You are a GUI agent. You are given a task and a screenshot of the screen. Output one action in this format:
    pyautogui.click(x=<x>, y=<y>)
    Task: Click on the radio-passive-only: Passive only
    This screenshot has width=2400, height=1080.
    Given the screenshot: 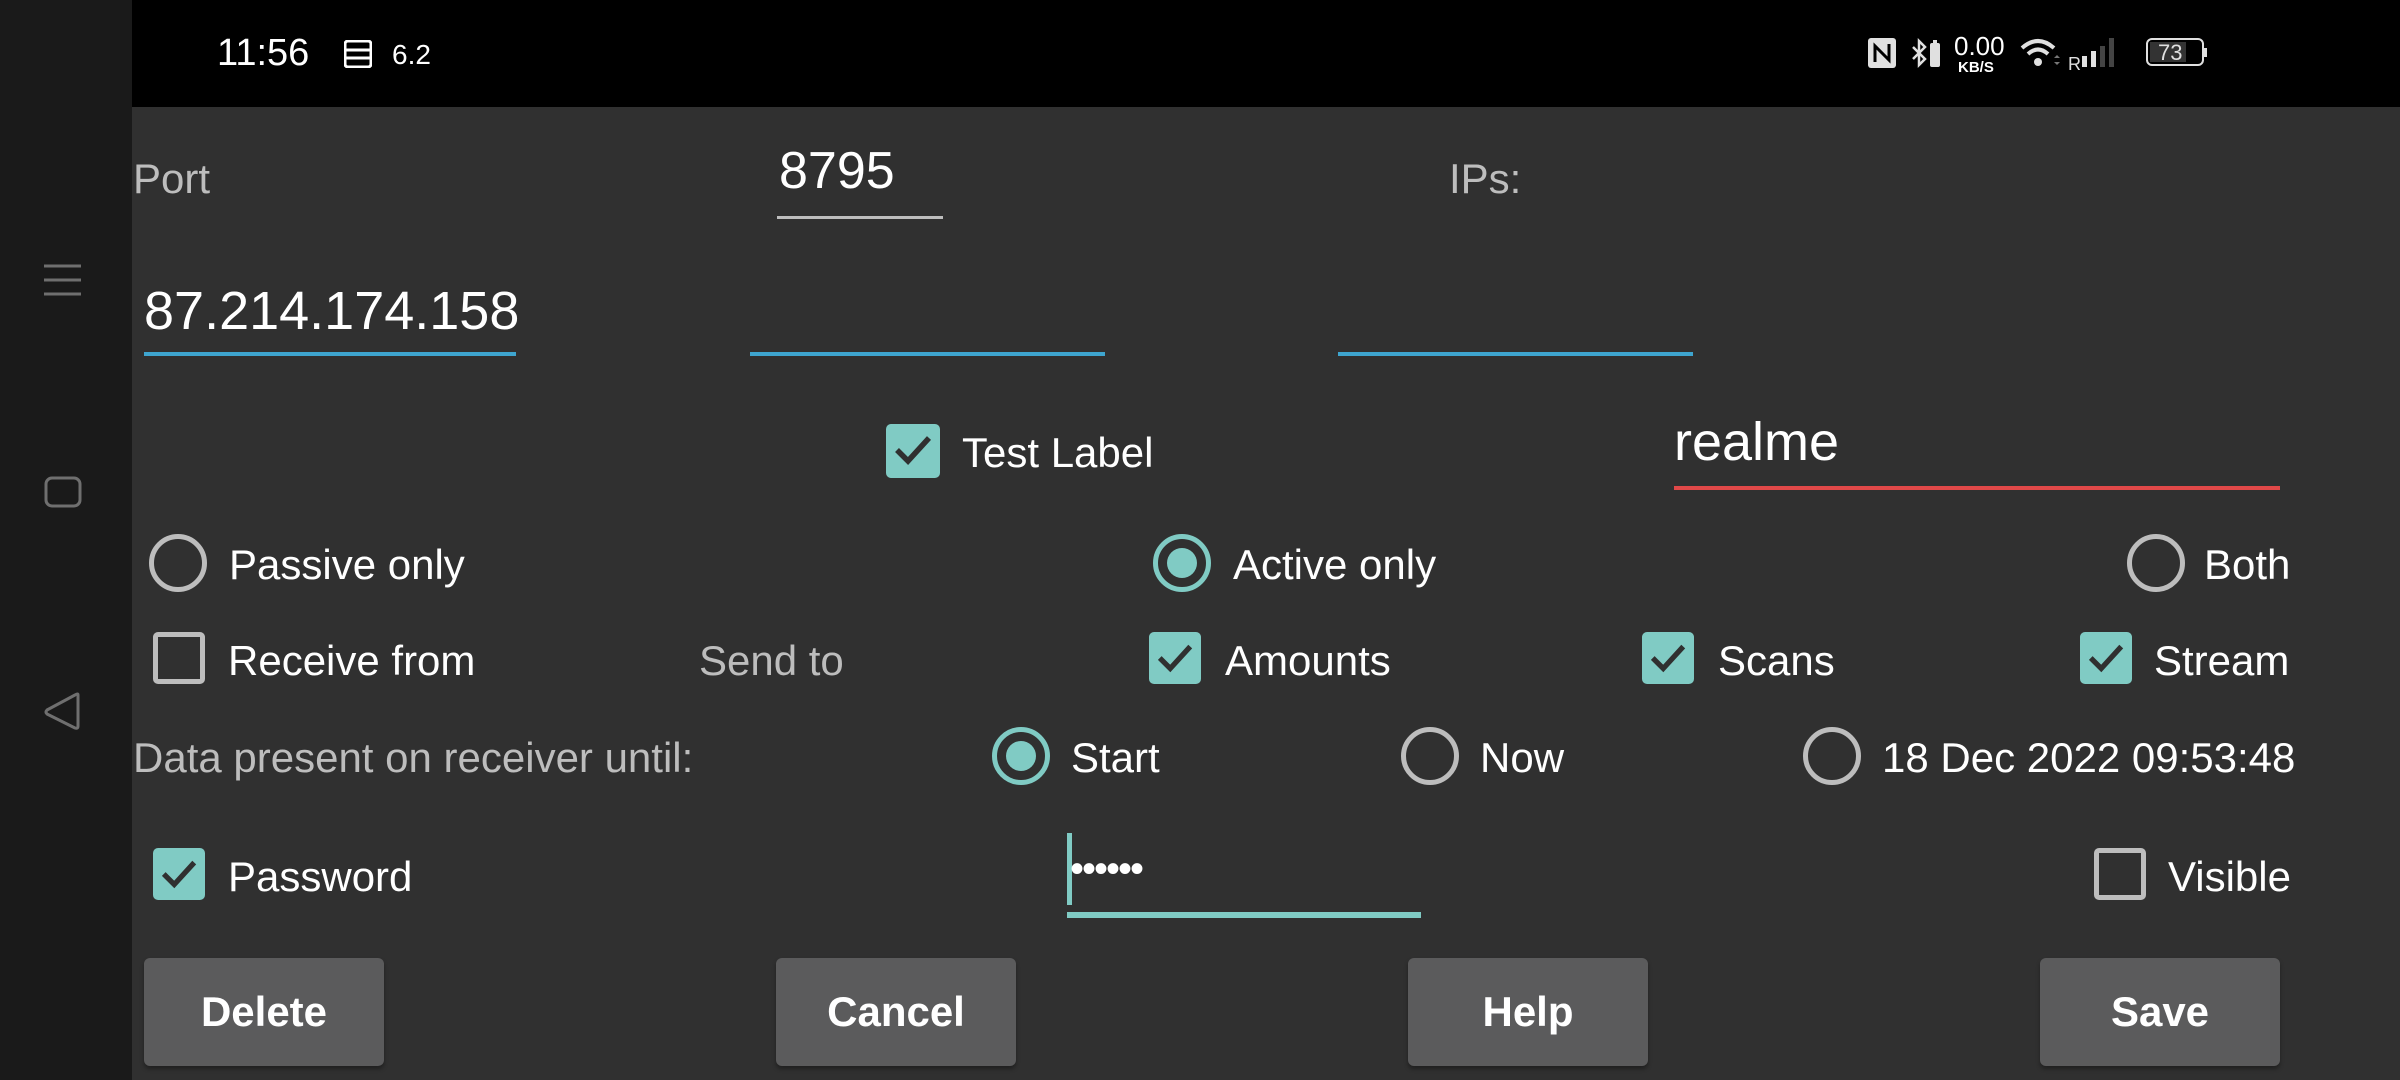 What is the action you would take?
    pyautogui.click(x=339, y=564)
    